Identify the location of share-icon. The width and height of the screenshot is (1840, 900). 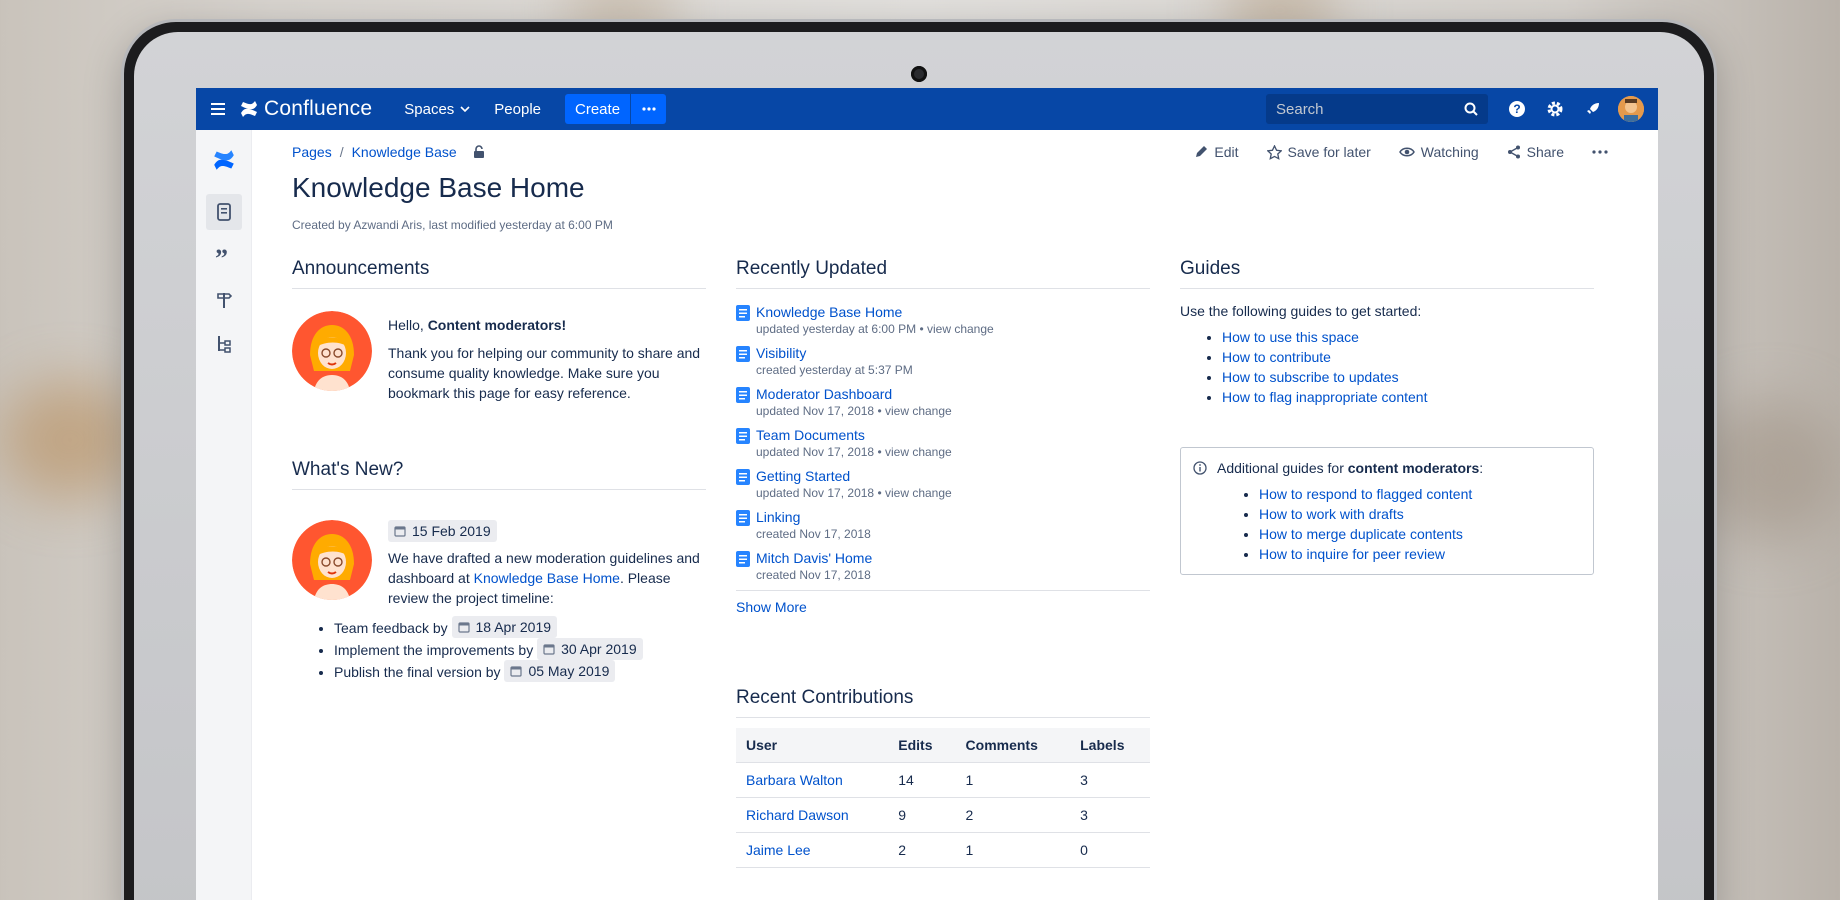
(1513, 152).